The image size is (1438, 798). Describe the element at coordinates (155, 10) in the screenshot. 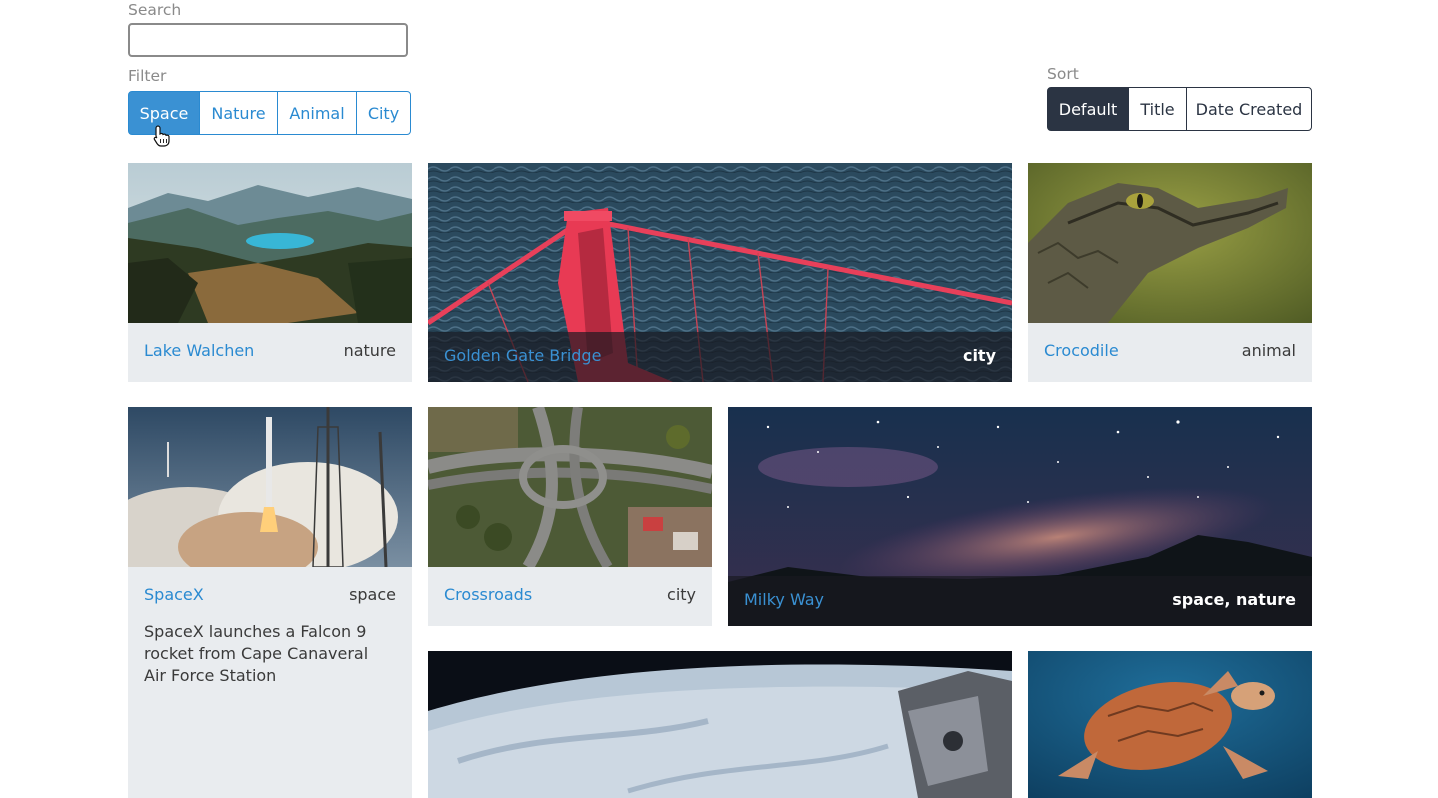

I see `search-label: Search` at that location.